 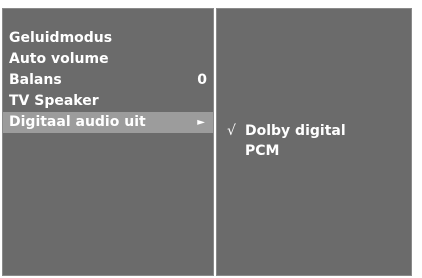 I want to click on option-dolby-digital: √ Dolby digital, so click(x=286, y=131).